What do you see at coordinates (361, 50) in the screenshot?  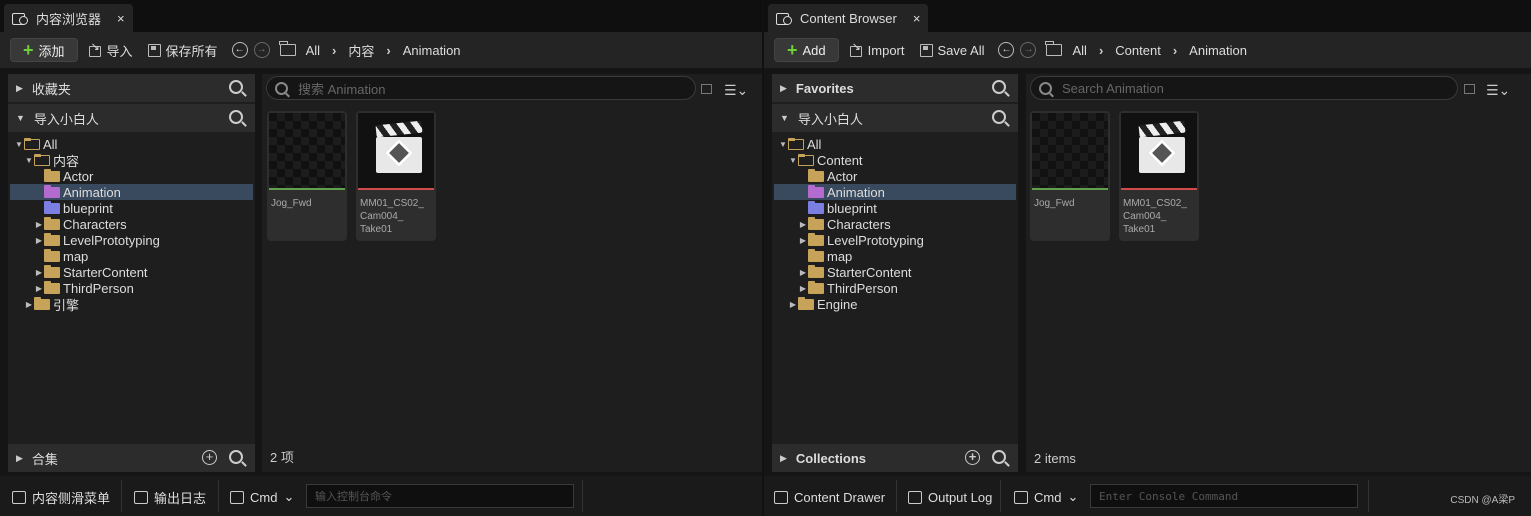 I see `breadcrumb-content: 内容` at bounding box center [361, 50].